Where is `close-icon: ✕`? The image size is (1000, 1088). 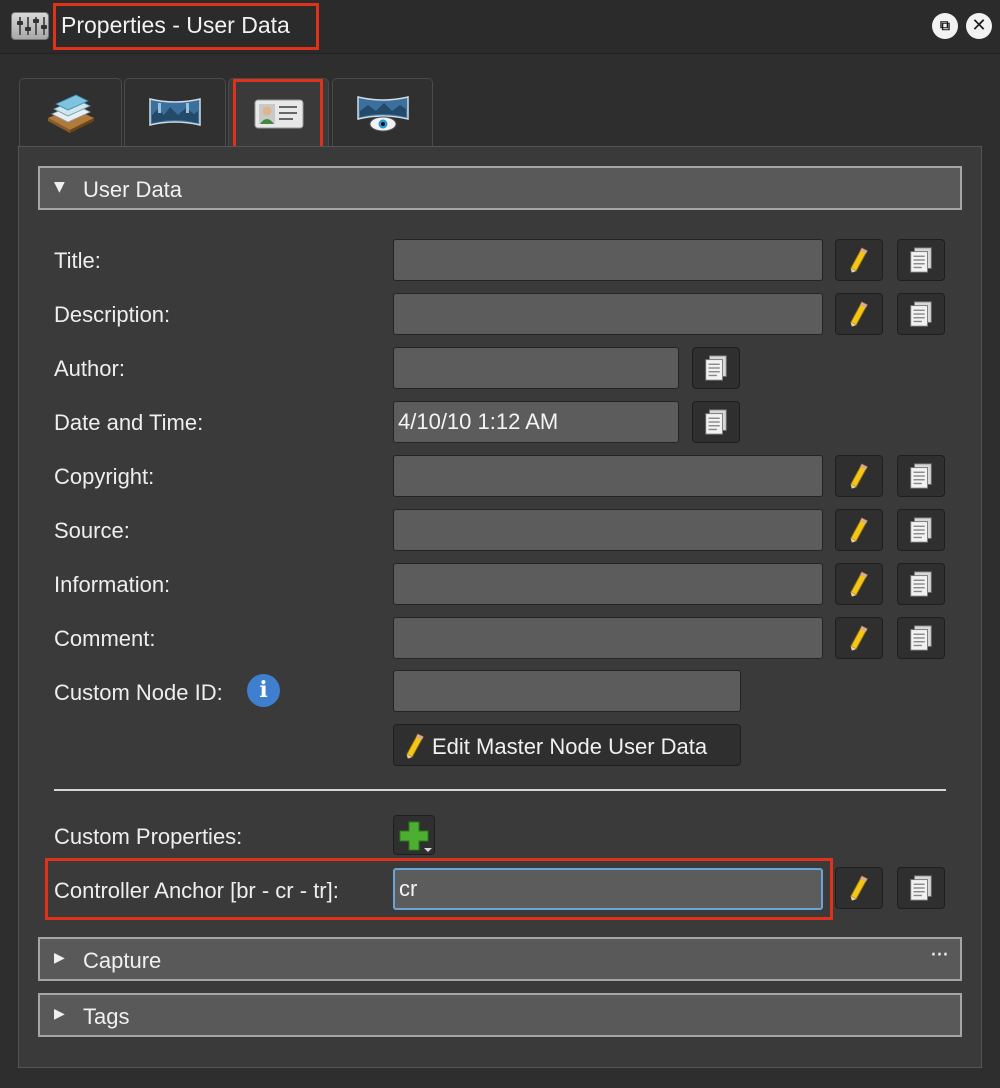
close-icon: ✕ is located at coordinates (979, 26).